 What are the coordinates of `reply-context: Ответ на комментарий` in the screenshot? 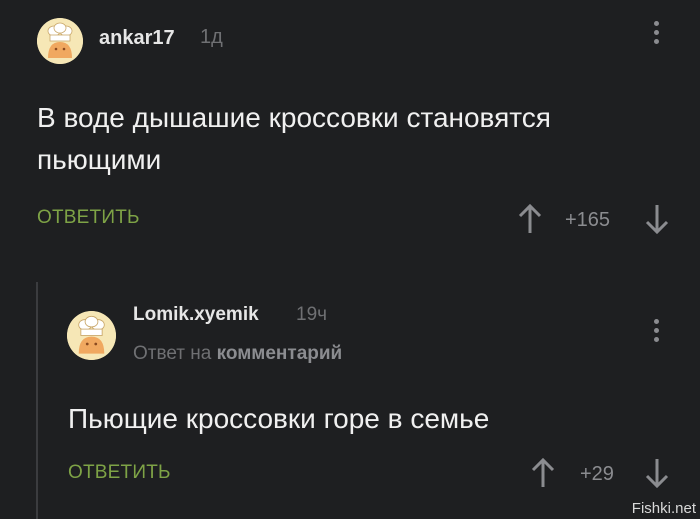 It's located at (237, 354).